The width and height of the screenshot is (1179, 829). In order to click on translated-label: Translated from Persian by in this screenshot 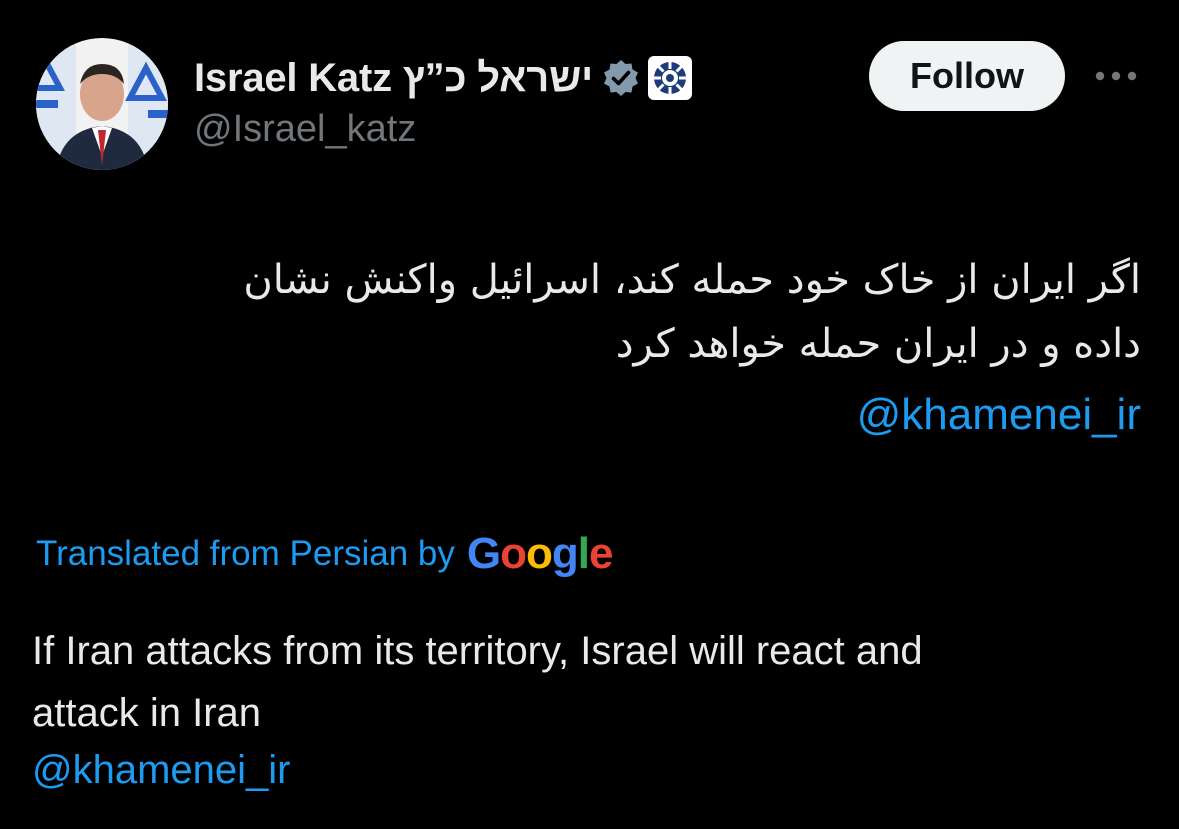, I will do `click(245, 554)`.